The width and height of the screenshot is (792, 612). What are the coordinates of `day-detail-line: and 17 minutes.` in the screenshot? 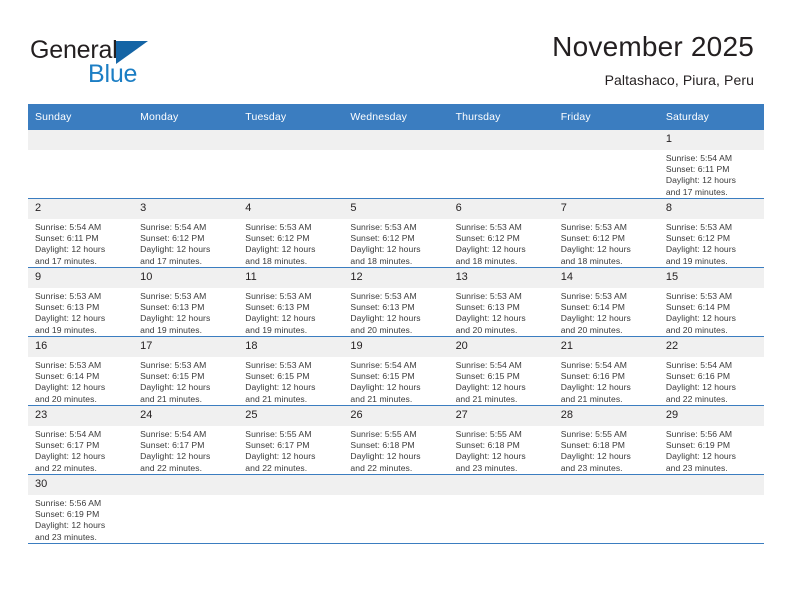 It's located at (696, 191).